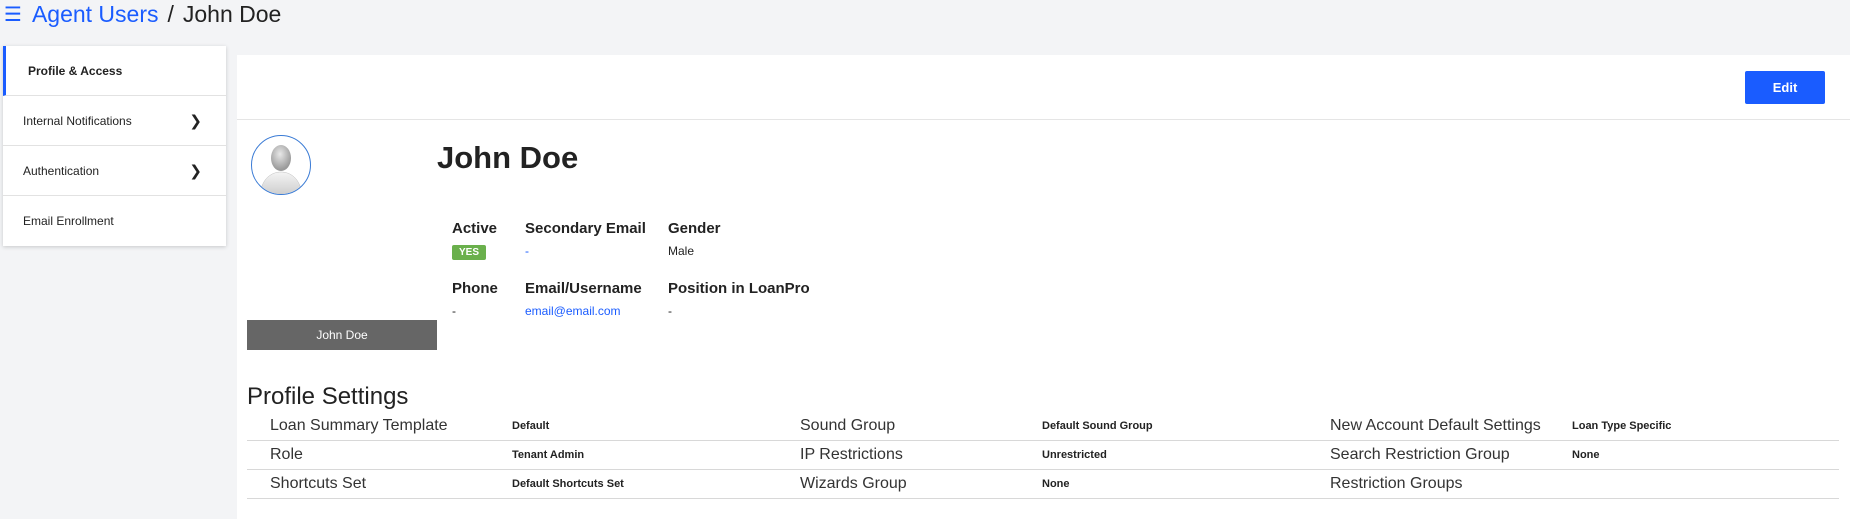  I want to click on position-value: -, so click(670, 311).